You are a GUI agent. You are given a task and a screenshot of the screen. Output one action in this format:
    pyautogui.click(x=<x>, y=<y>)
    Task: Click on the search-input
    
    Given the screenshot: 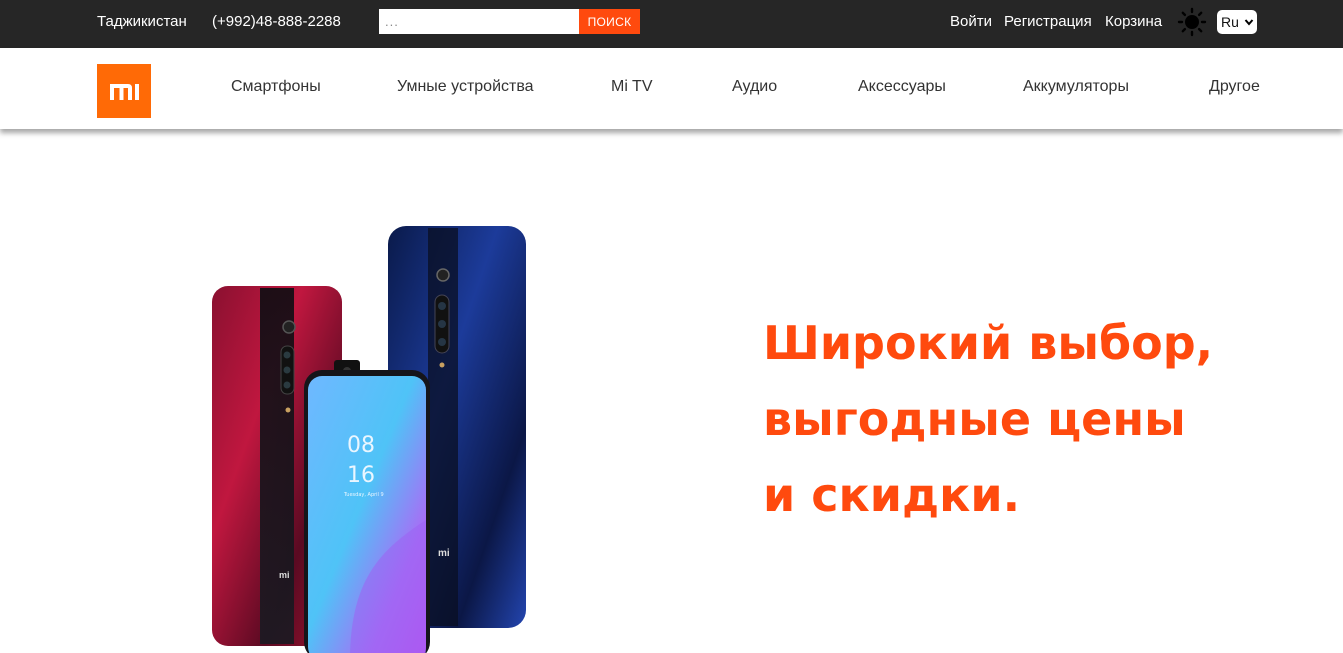 What is the action you would take?
    pyautogui.click(x=479, y=21)
    